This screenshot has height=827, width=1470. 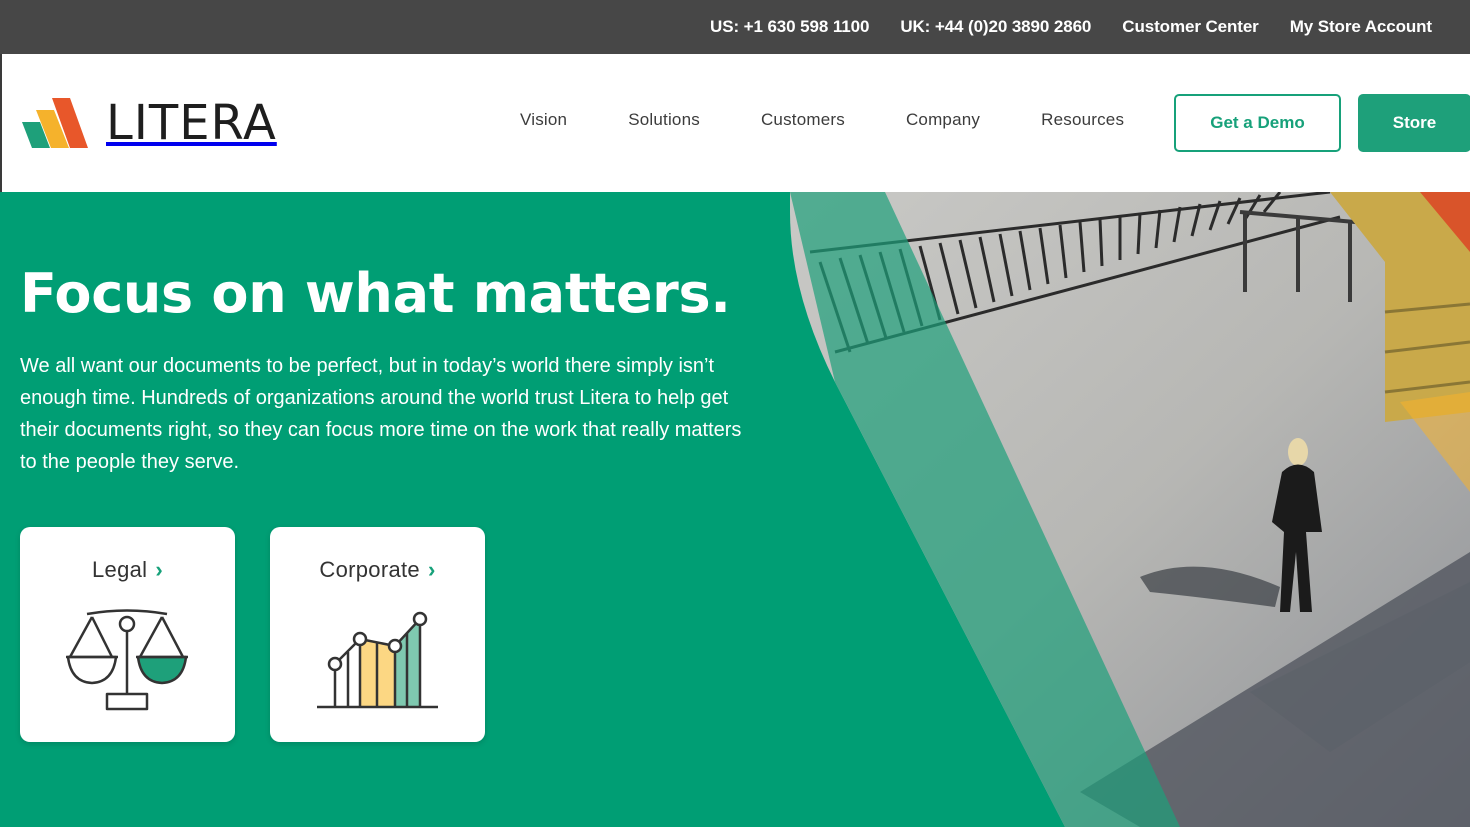 I want to click on scales-icon, so click(x=127, y=660).